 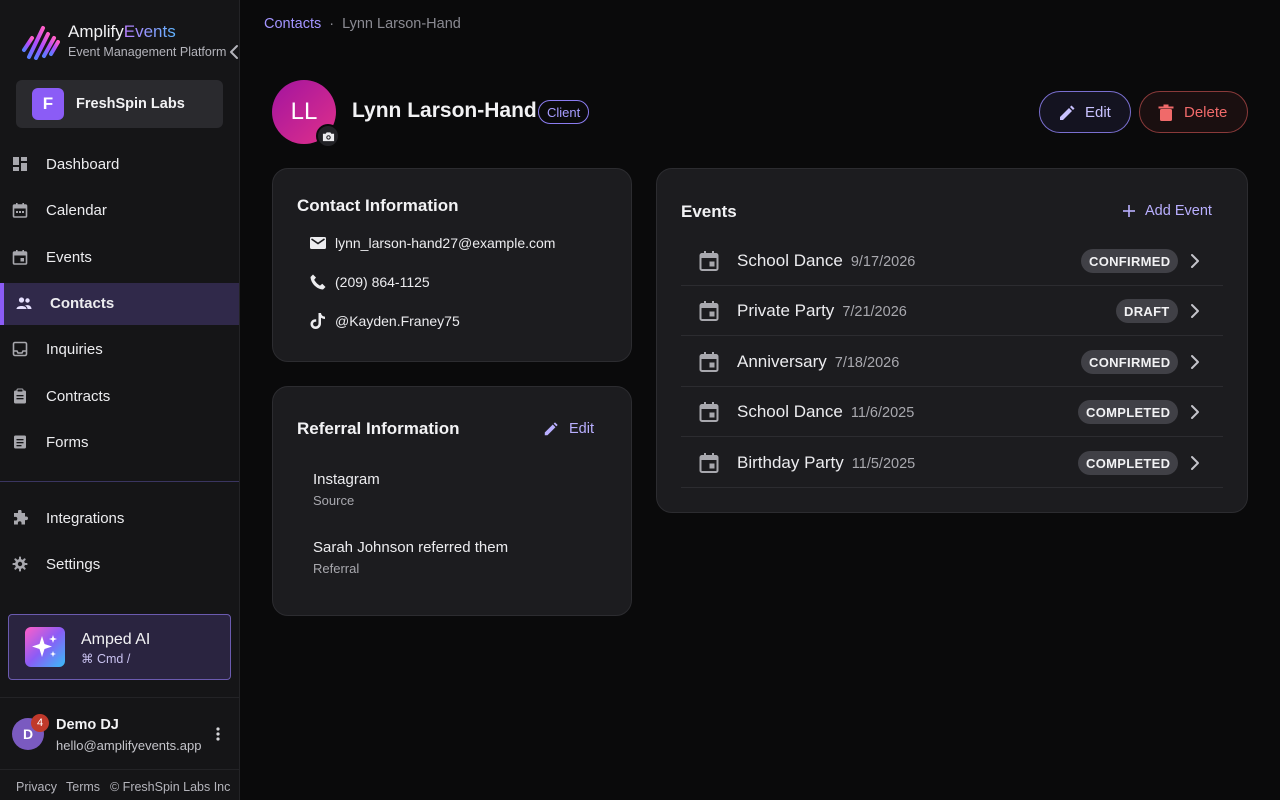 What do you see at coordinates (44, 646) in the screenshot?
I see `sparkle-icon` at bounding box center [44, 646].